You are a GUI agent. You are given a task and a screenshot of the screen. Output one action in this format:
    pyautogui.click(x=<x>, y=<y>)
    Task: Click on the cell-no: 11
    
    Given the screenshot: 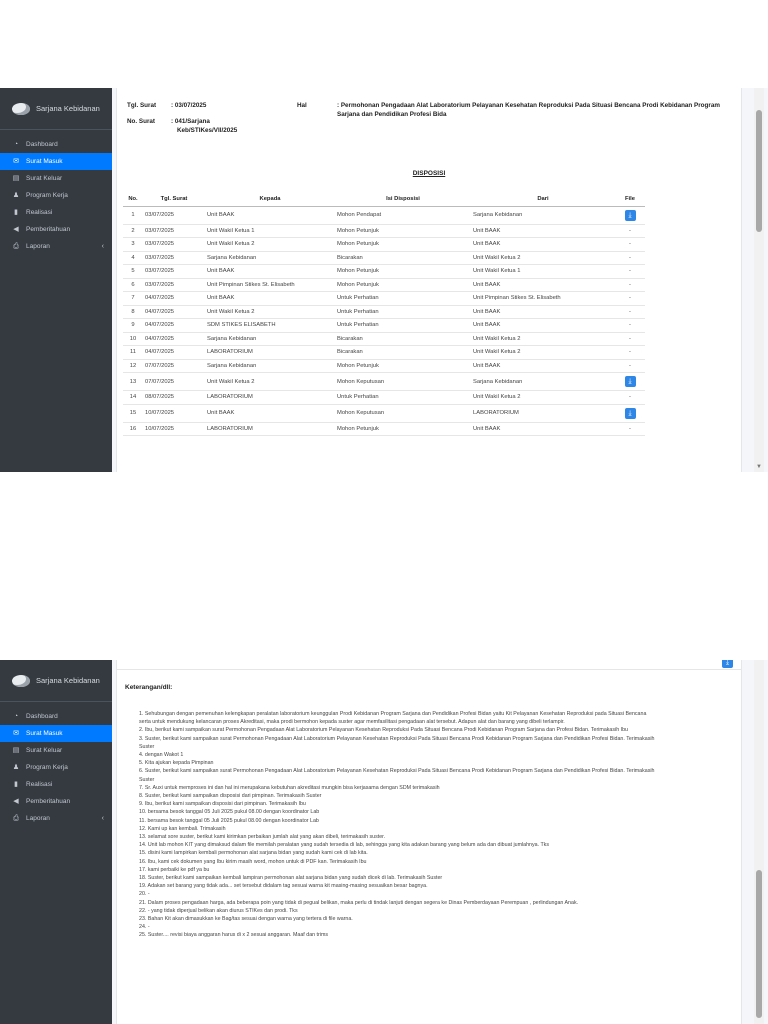 What is the action you would take?
    pyautogui.click(x=133, y=352)
    